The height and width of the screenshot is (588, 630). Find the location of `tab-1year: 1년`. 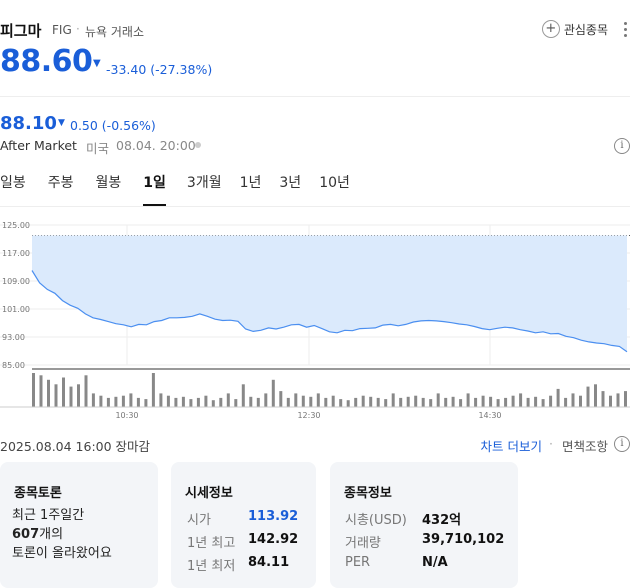

tab-1year: 1년 is located at coordinates (251, 189).